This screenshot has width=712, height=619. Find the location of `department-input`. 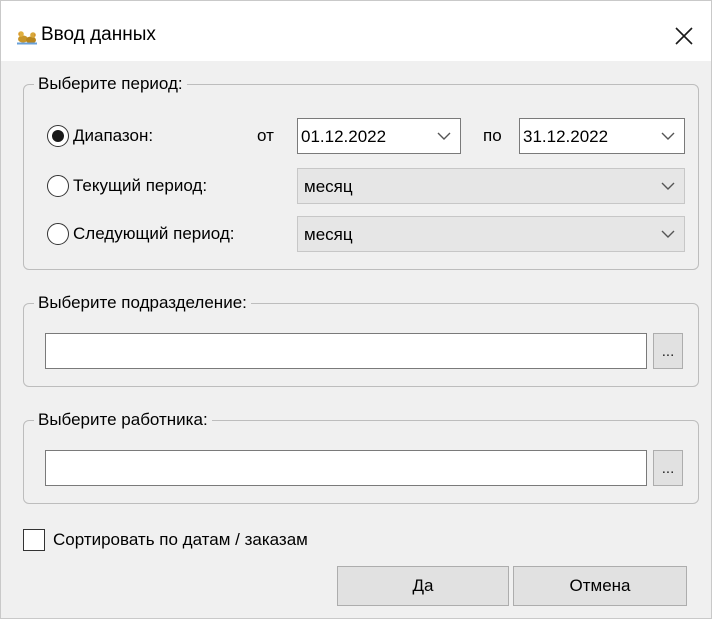

department-input is located at coordinates (346, 351).